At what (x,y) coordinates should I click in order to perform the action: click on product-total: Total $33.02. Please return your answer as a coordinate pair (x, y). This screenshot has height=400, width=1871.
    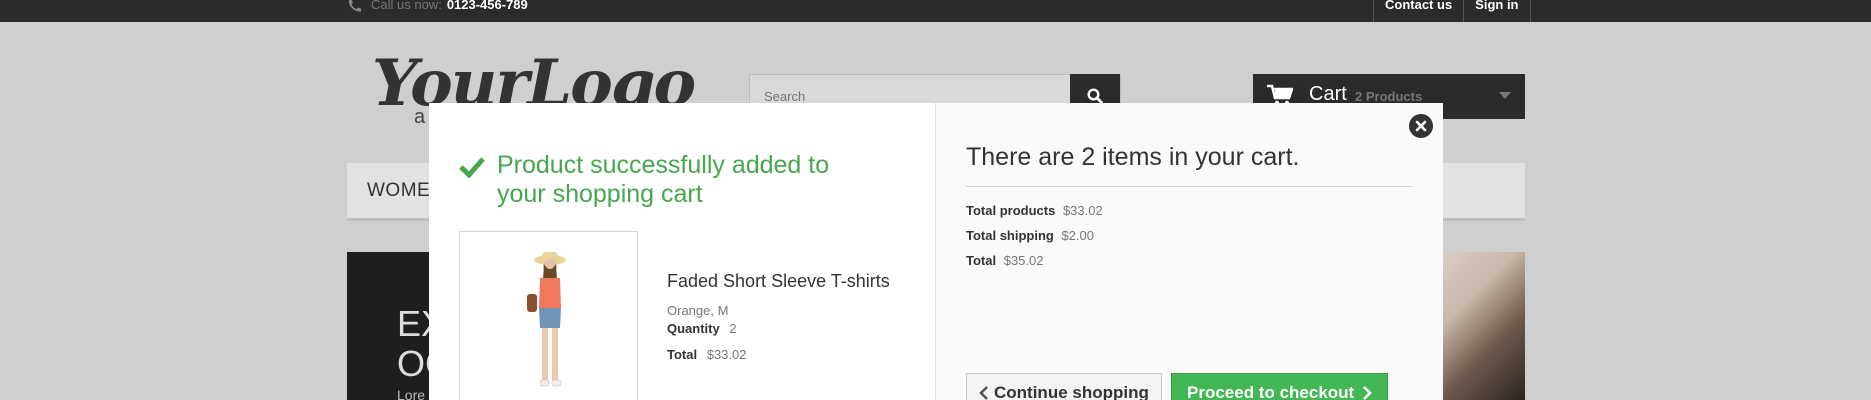
    Looking at the image, I should click on (706, 354).